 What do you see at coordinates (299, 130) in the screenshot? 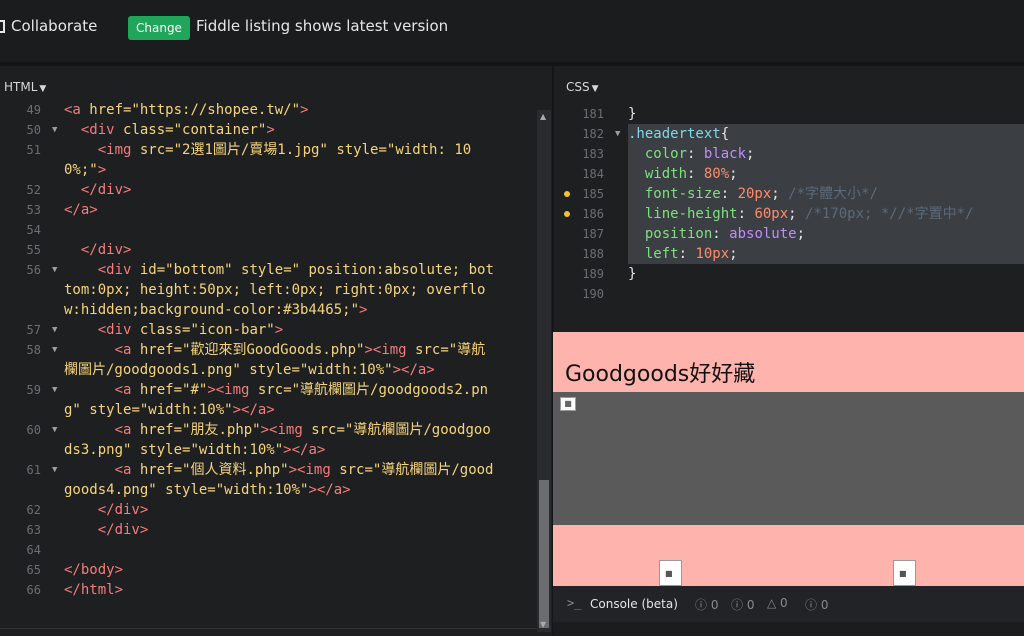
I see `code-line: <div class="container">` at bounding box center [299, 130].